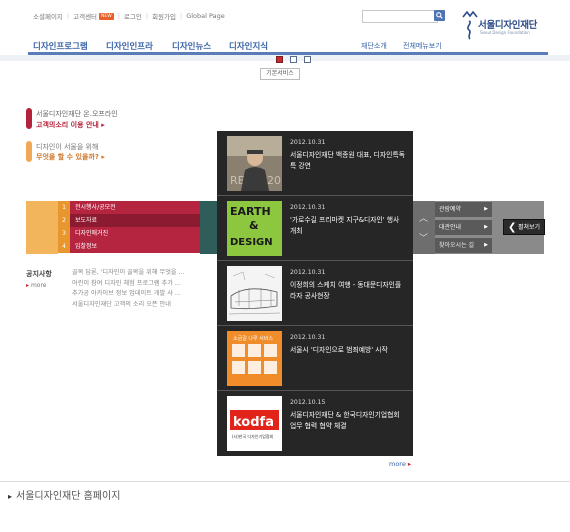 Image resolution: width=570 pixels, height=532 pixels. I want to click on top-link-login: 로그인, so click(133, 16).